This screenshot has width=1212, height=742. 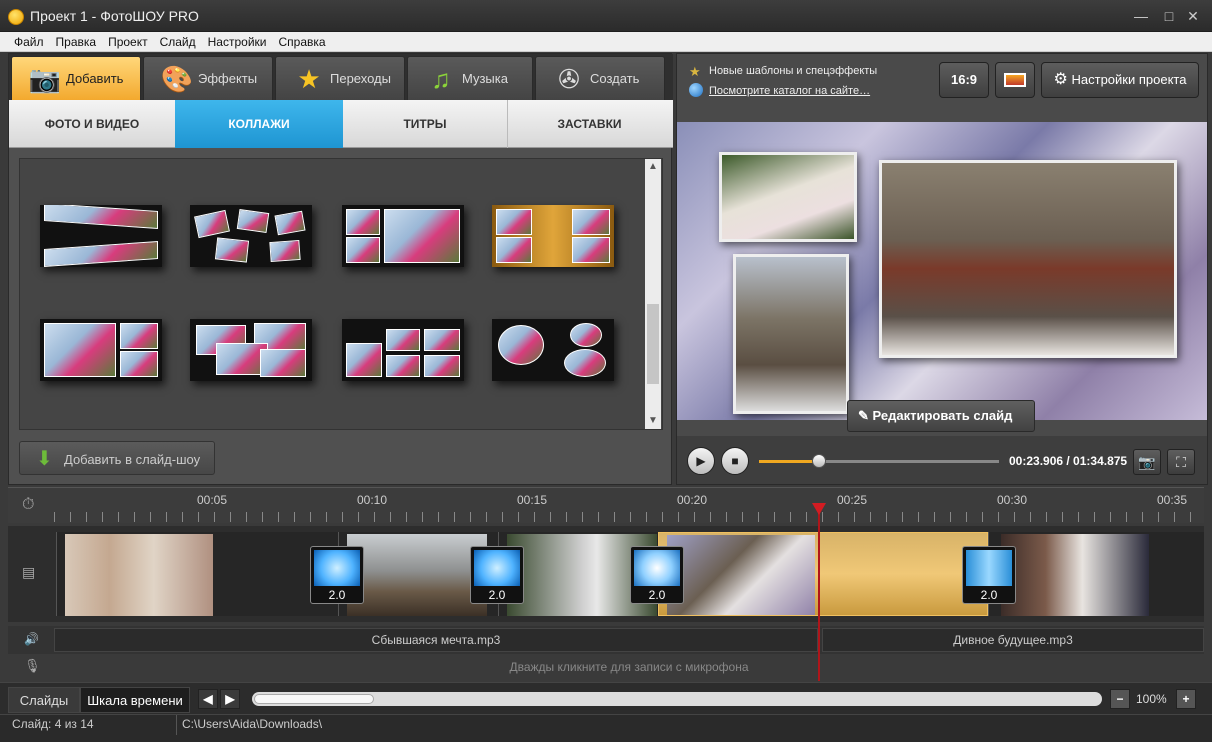 I want to click on subtab-intros: ЗАСТАВКИ, so click(x=589, y=124).